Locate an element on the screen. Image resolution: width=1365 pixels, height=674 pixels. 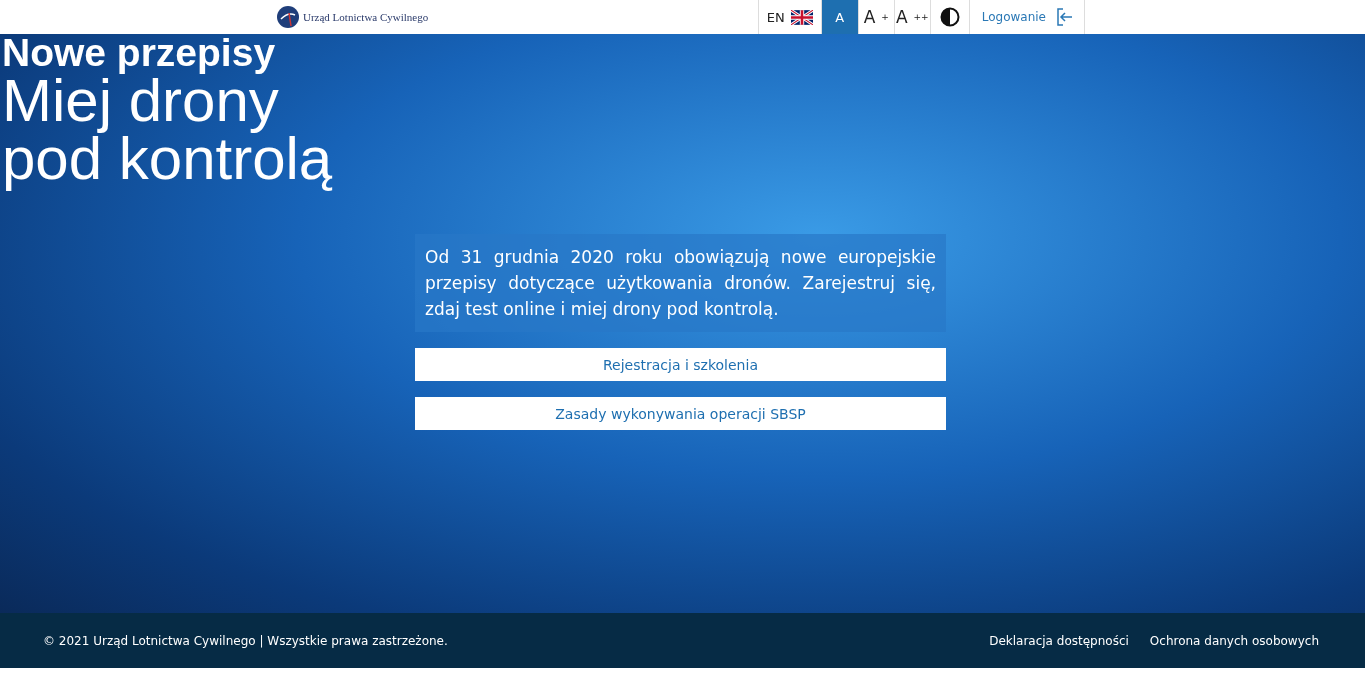
font-size-button: A is located at coordinates (840, 17).